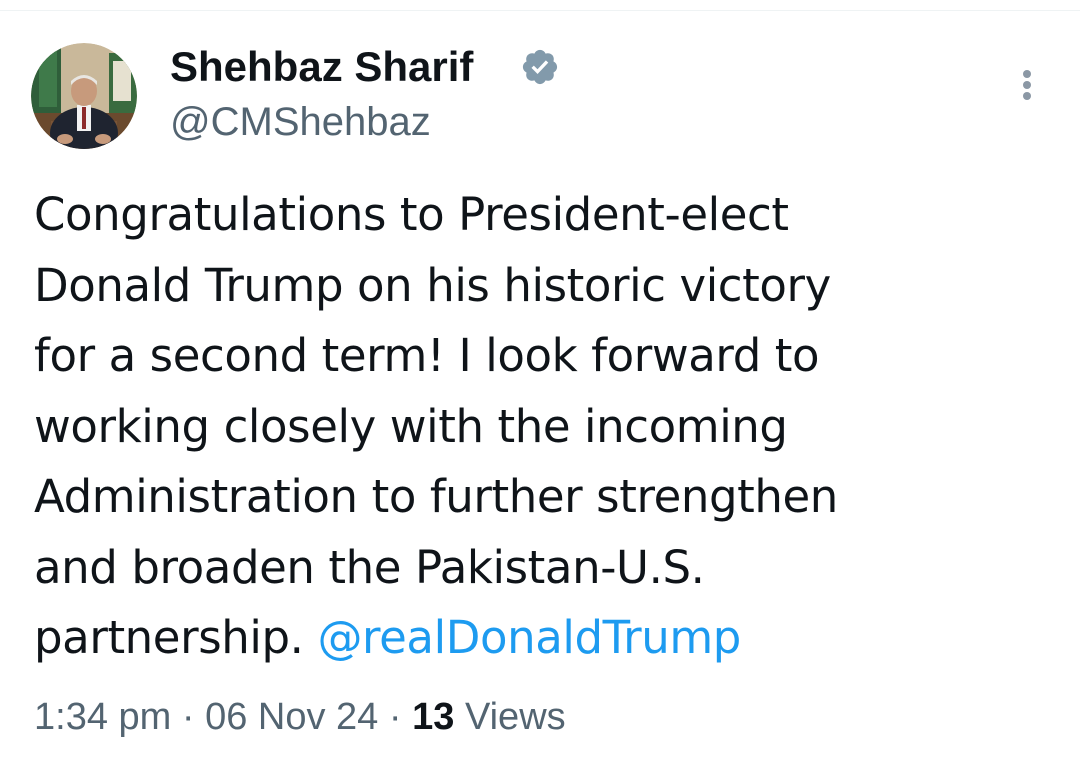 The image size is (1080, 761). I want to click on verified-badge-icon, so click(540, 67).